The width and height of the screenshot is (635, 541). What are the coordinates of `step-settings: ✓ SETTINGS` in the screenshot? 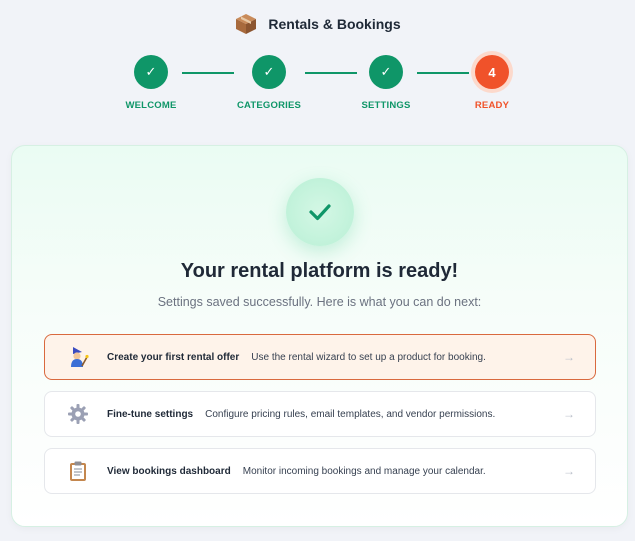 It's located at (386, 83).